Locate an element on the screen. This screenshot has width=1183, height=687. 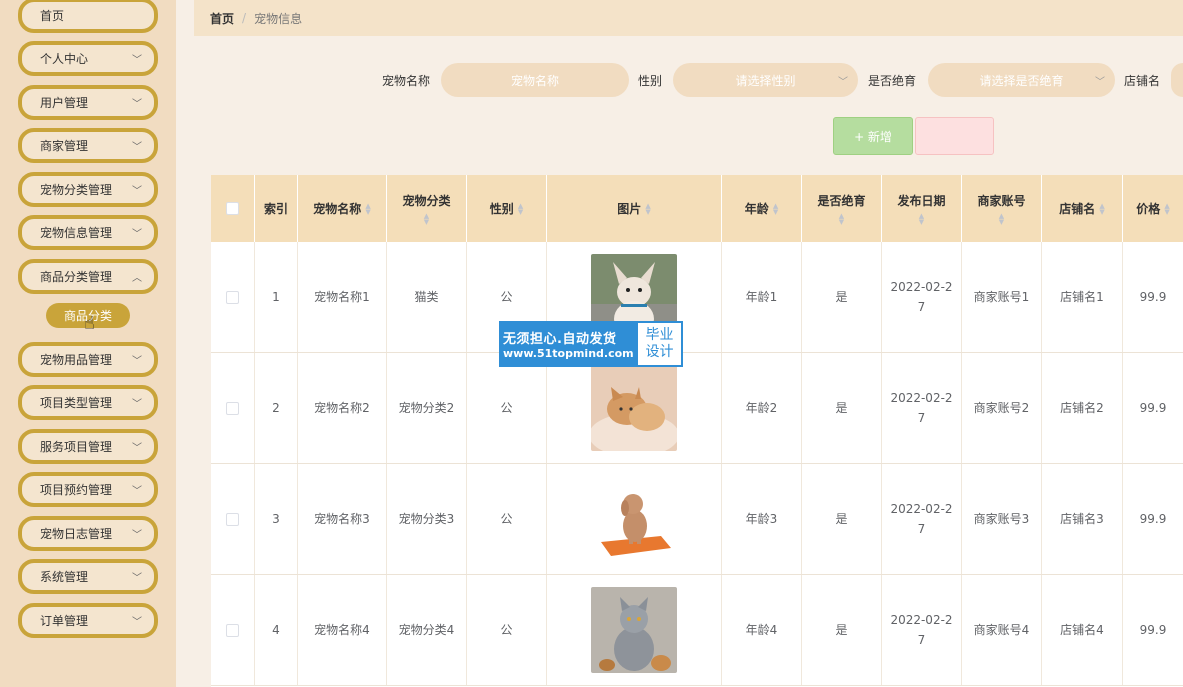
cell-name: 宠物名称4 is located at coordinates (342, 630).